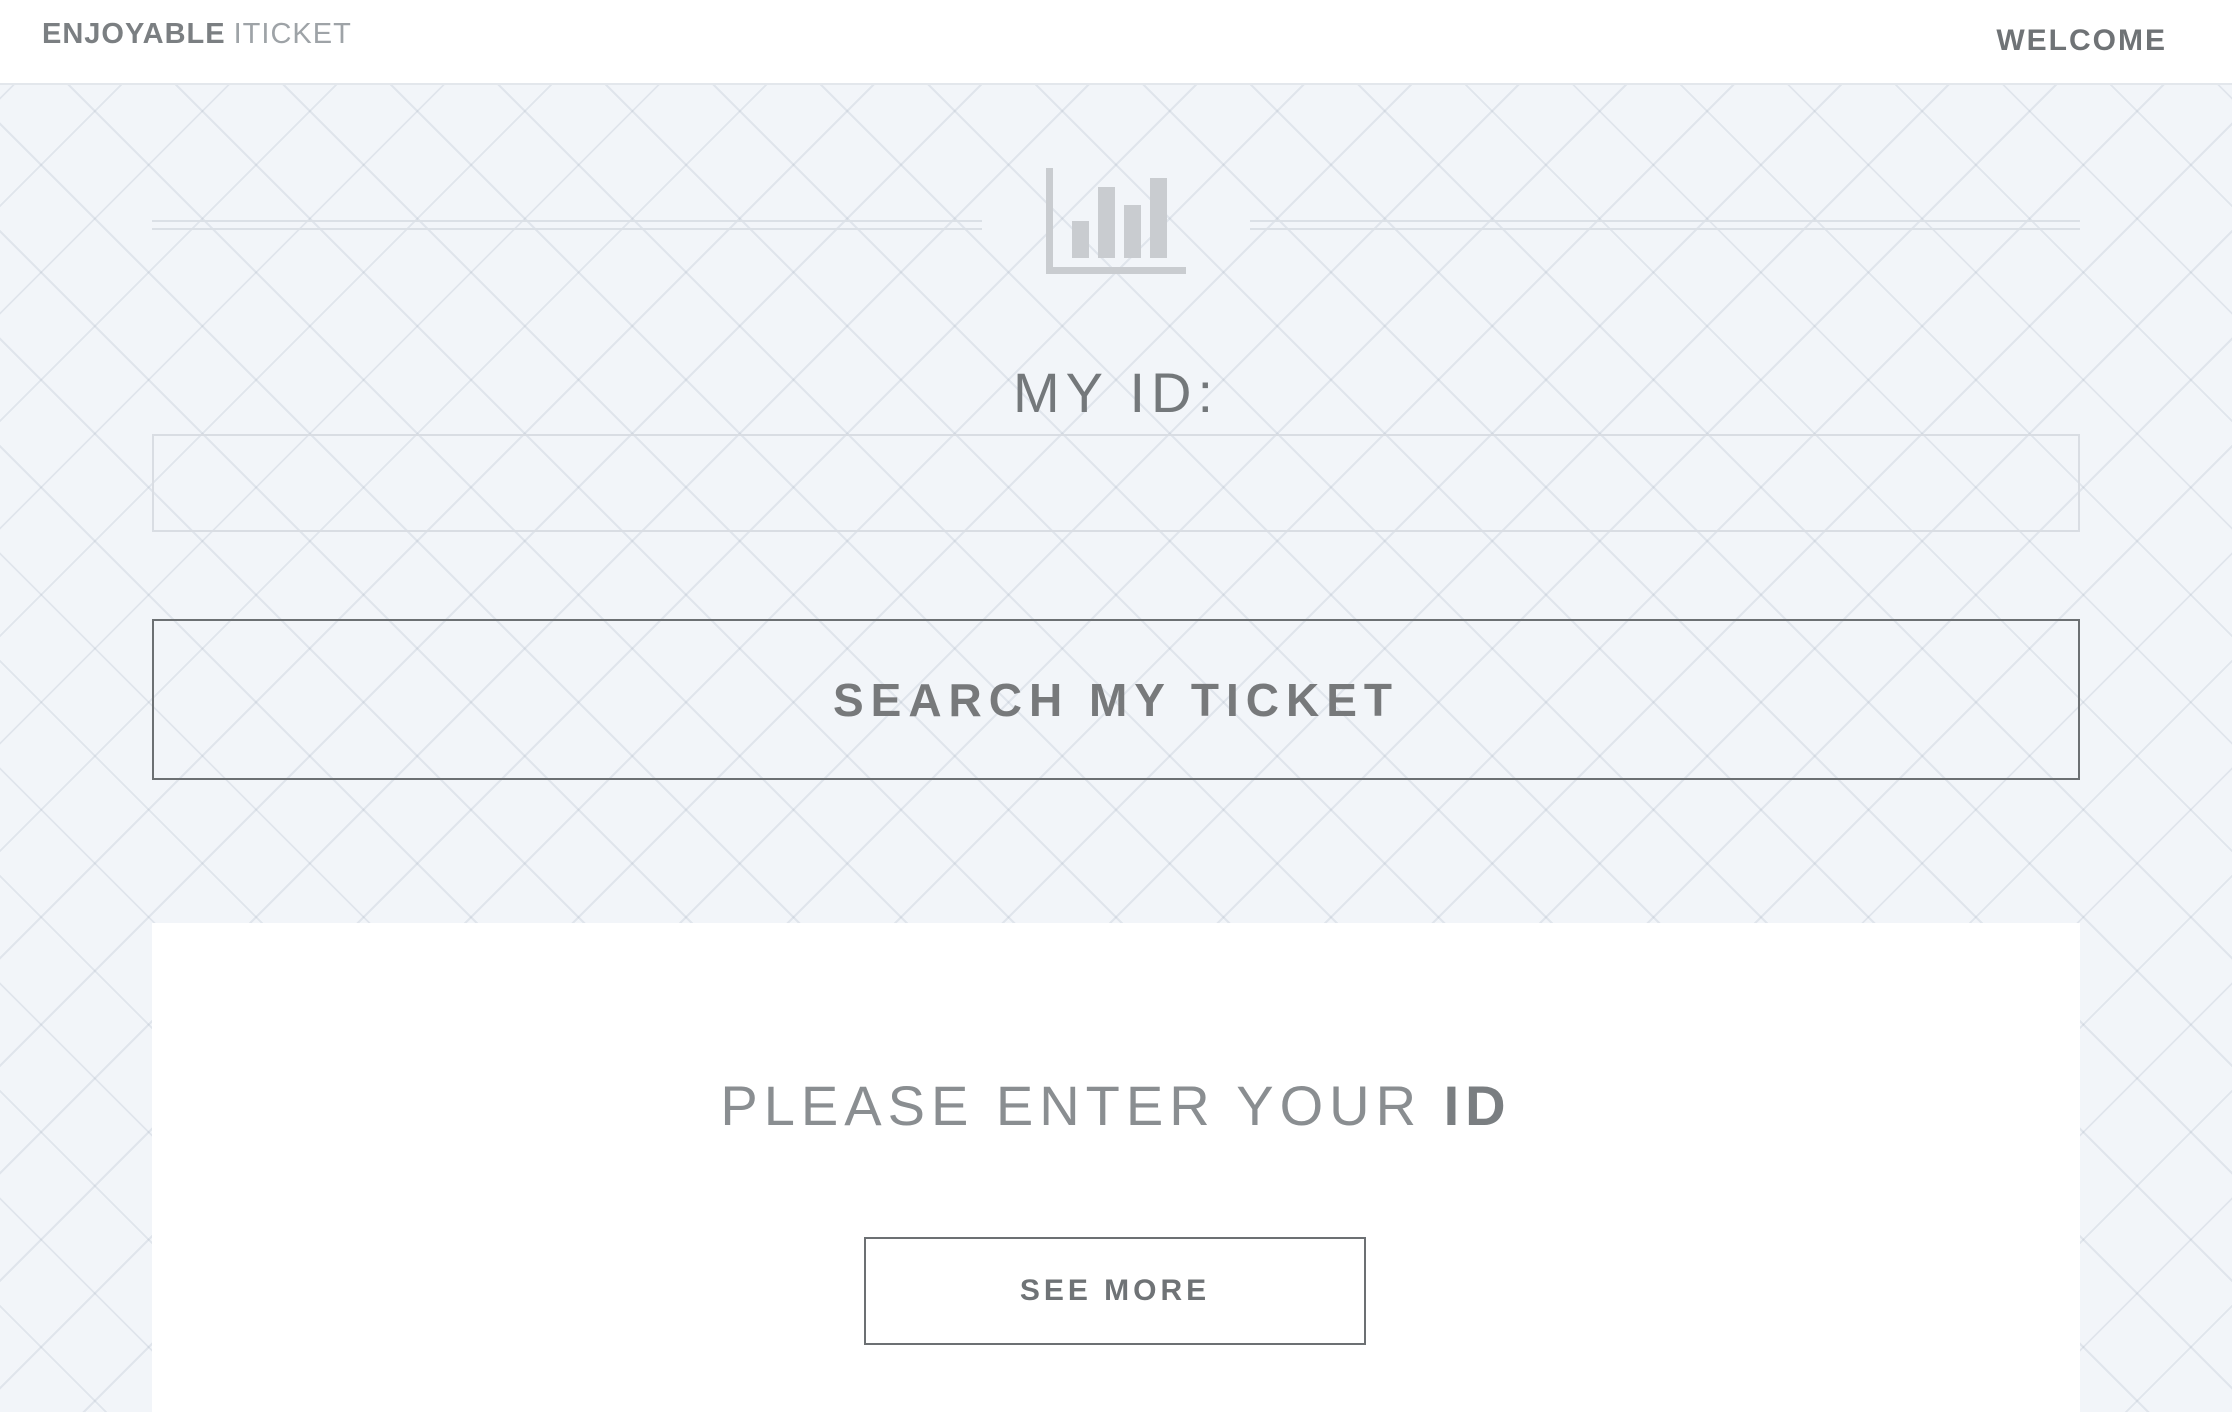 The width and height of the screenshot is (2232, 1412). I want to click on brand-logo: ENJOYABLE ITICKET, so click(197, 34).